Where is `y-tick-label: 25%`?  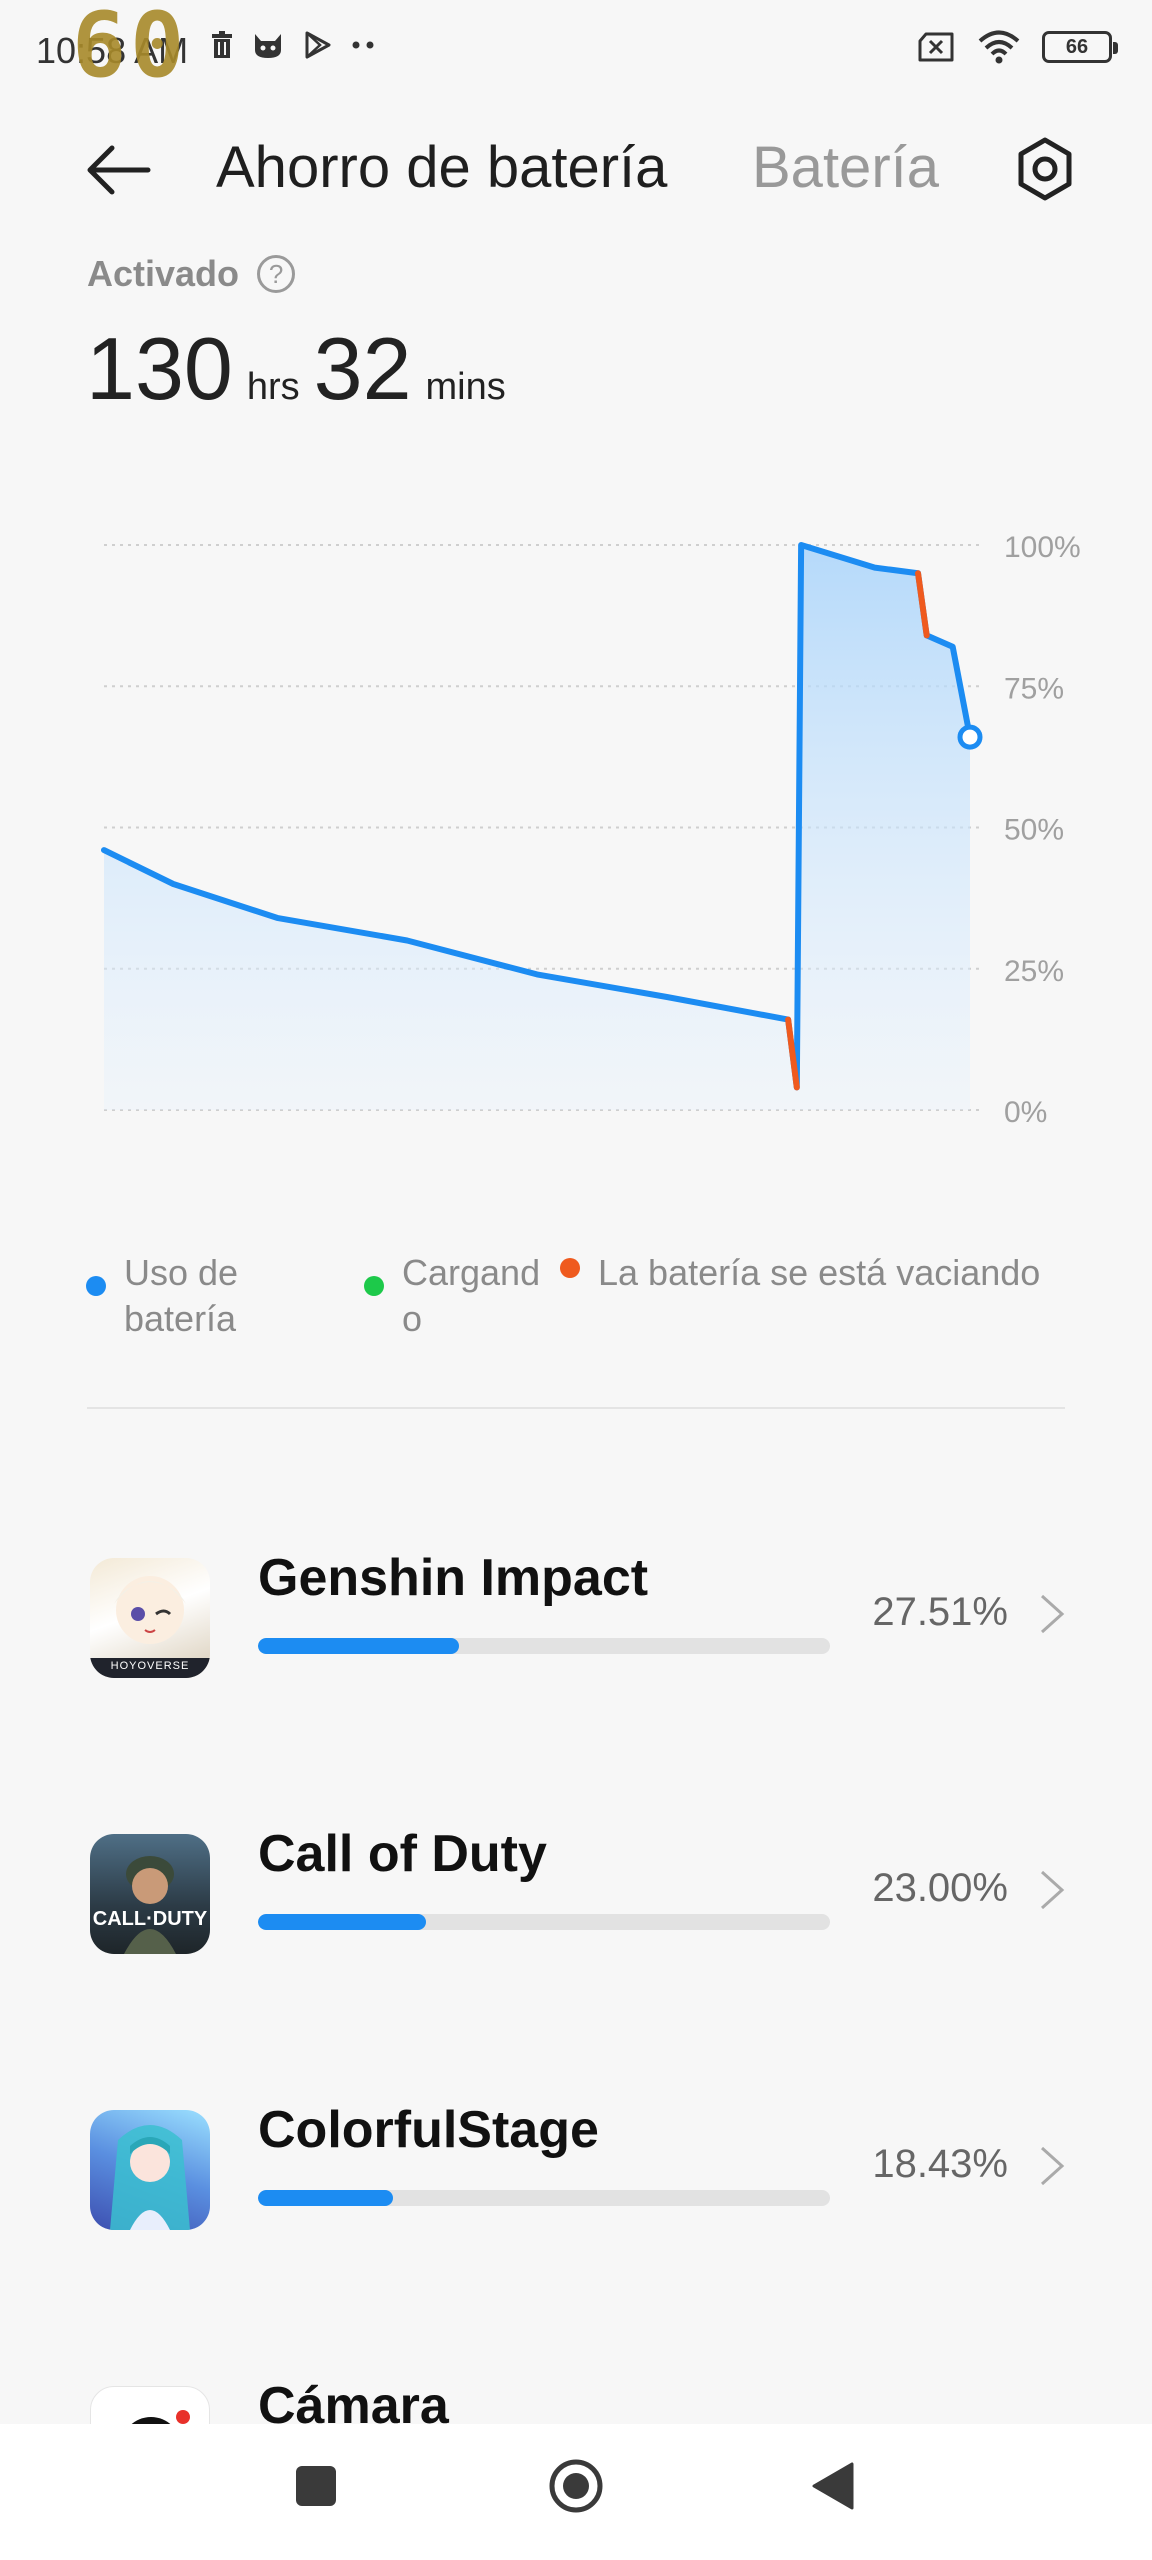 y-tick-label: 25% is located at coordinates (1034, 971).